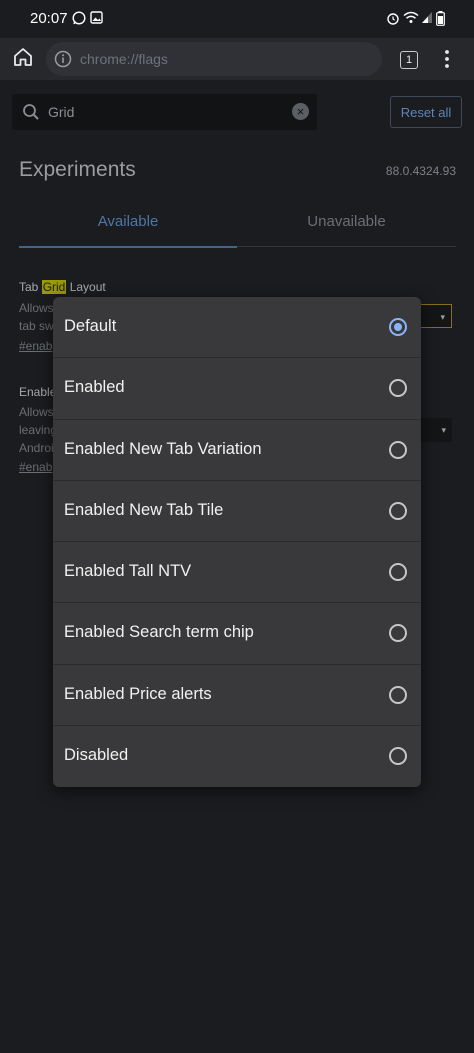 Image resolution: width=474 pixels, height=1053 pixels. Describe the element at coordinates (237, 389) in the screenshot. I see `option-enabled: Enabled` at that location.